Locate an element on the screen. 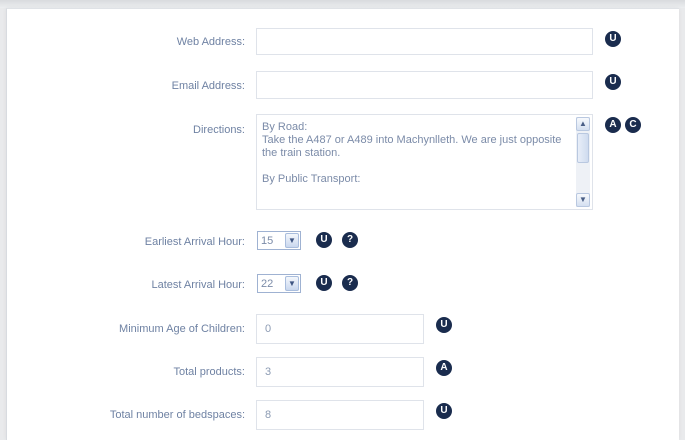  email-address-label: Email Address: is located at coordinates (208, 86).